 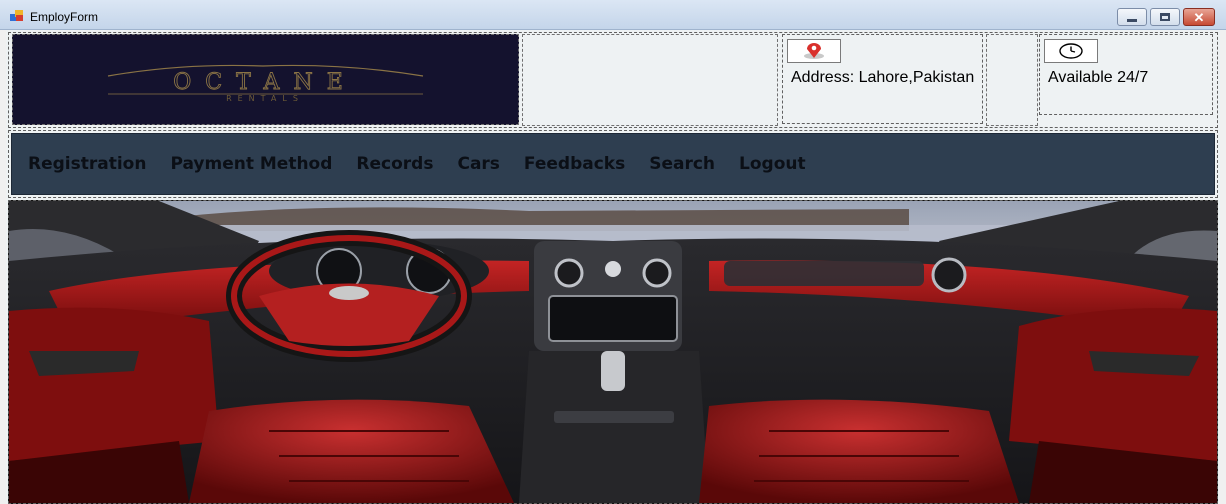 What do you see at coordinates (64, 17) in the screenshot?
I see `window-title: EmployForm` at bounding box center [64, 17].